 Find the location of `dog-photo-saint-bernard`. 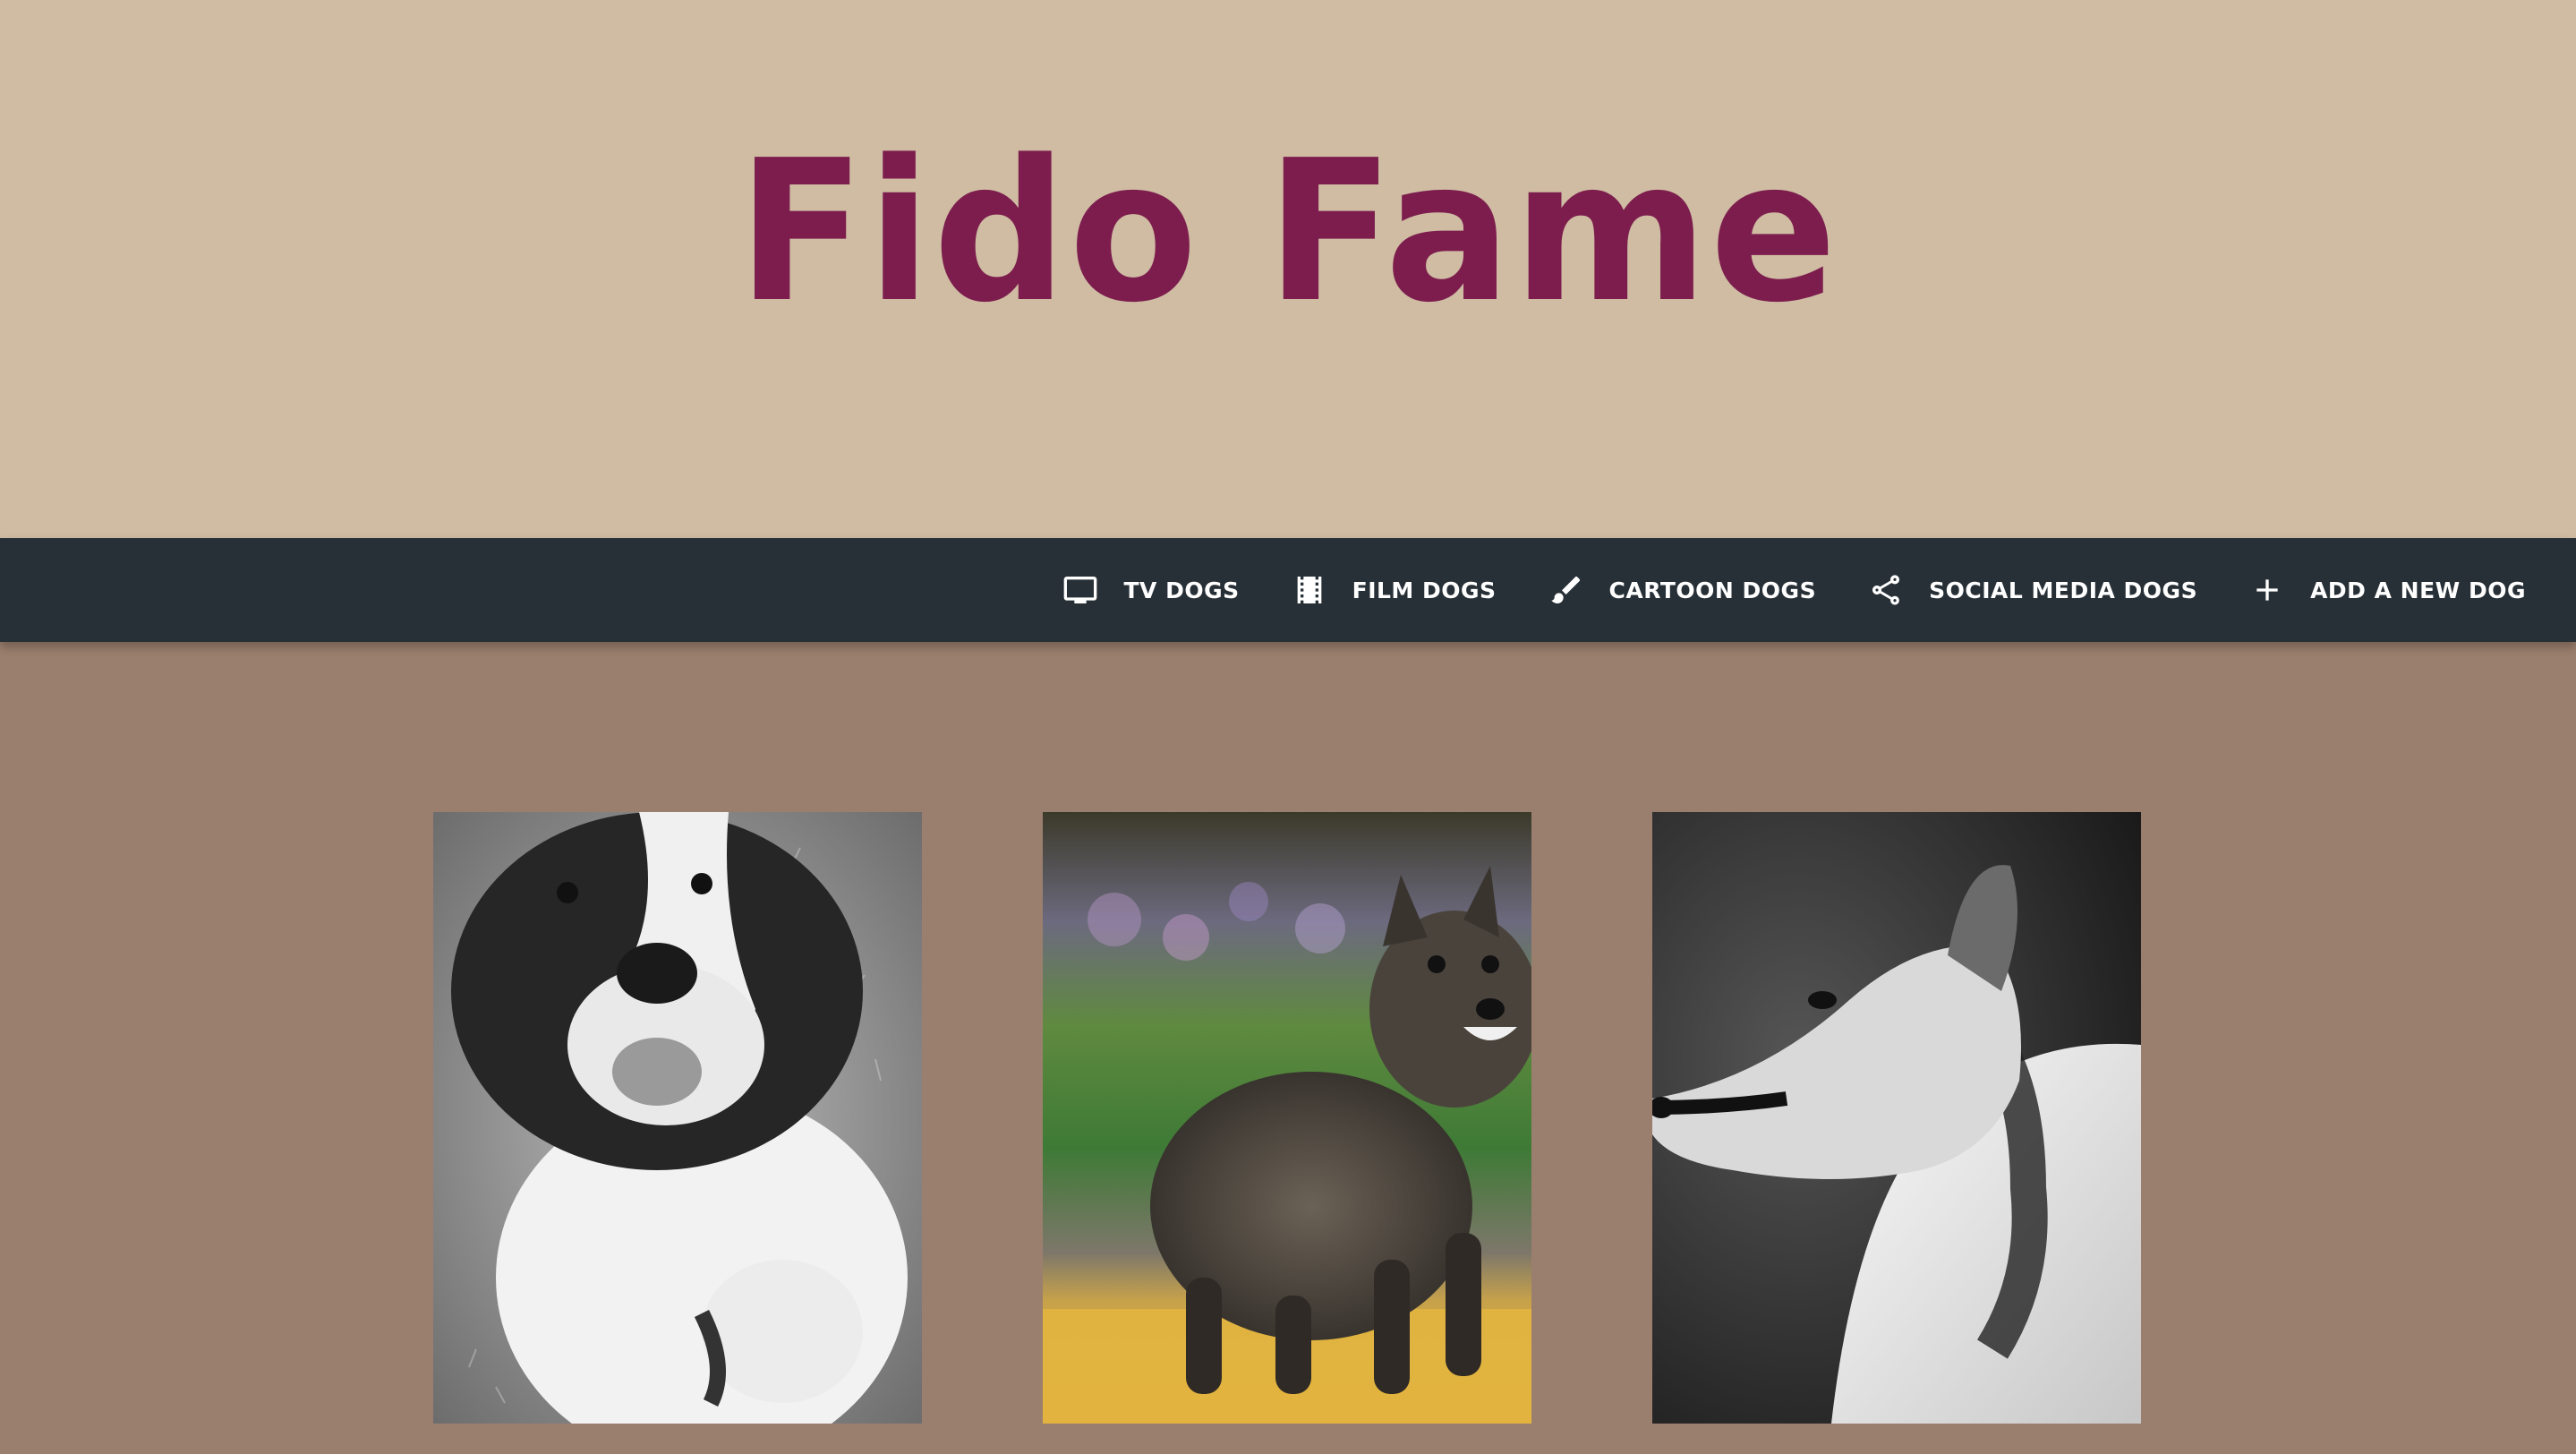

dog-photo-saint-bernard is located at coordinates (677, 1118).